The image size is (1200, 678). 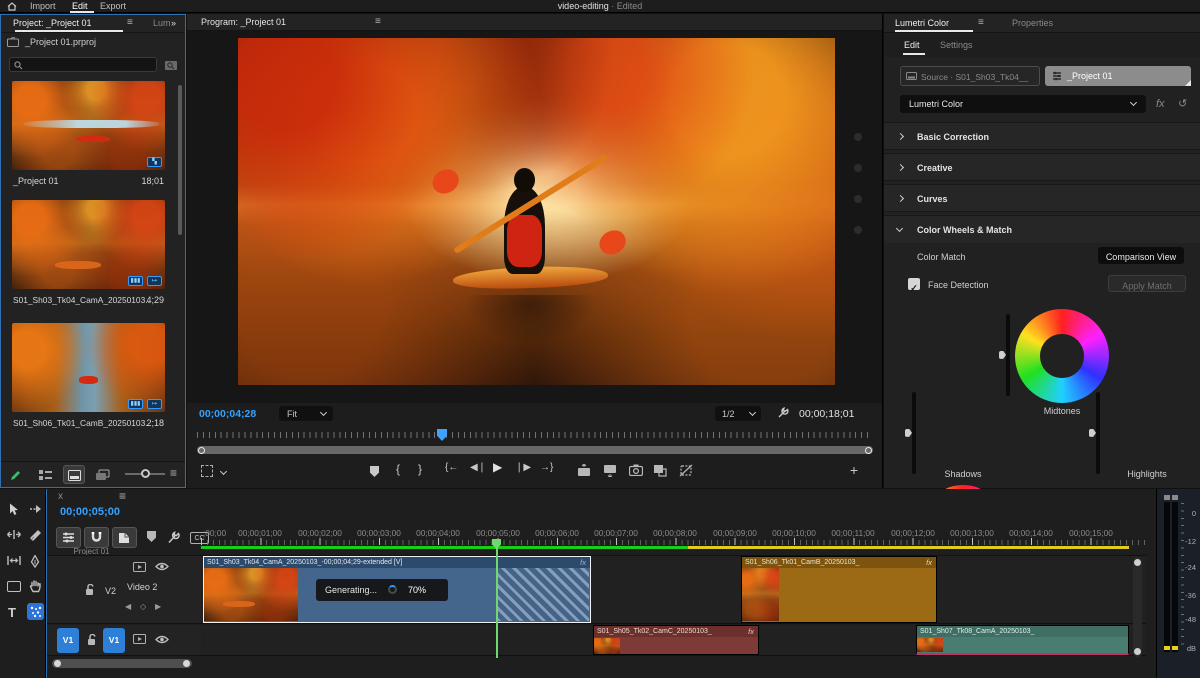 What do you see at coordinates (180, 160) in the screenshot?
I see `project-scrollbar` at bounding box center [180, 160].